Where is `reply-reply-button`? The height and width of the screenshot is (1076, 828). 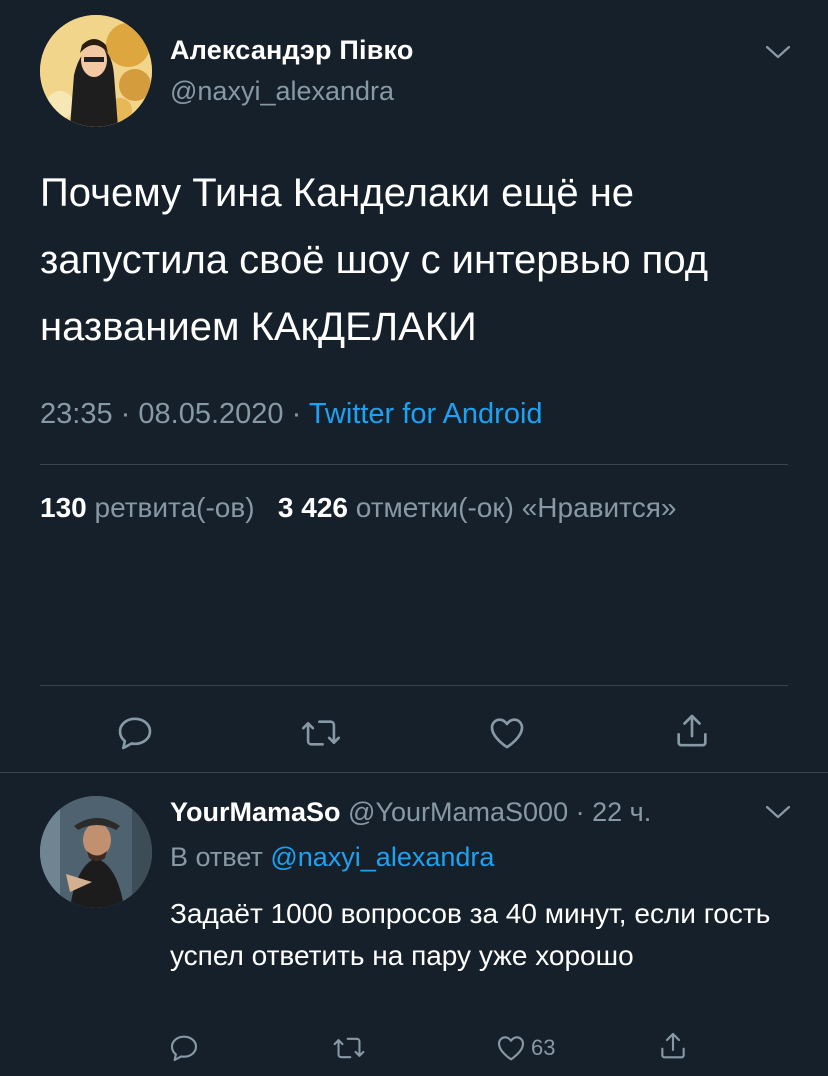 reply-reply-button is located at coordinates (184, 1048).